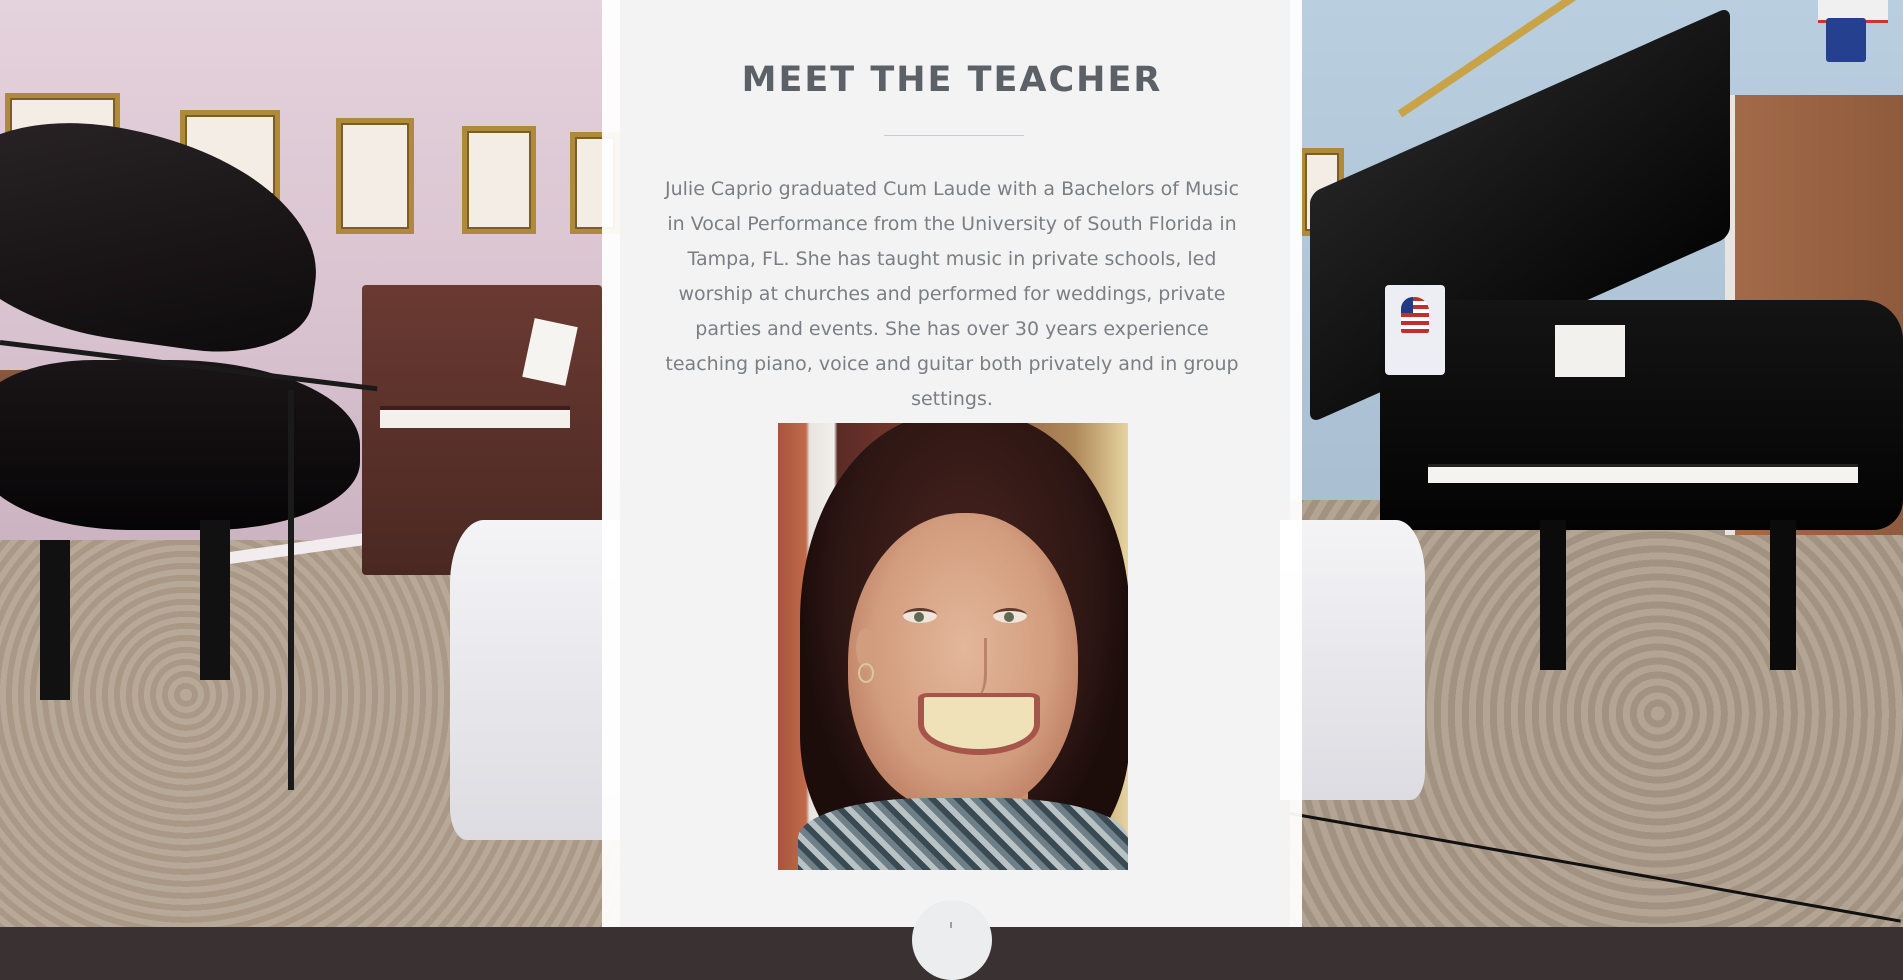  Describe the element at coordinates (953, 646) in the screenshot. I see `teacher-portrait` at that location.